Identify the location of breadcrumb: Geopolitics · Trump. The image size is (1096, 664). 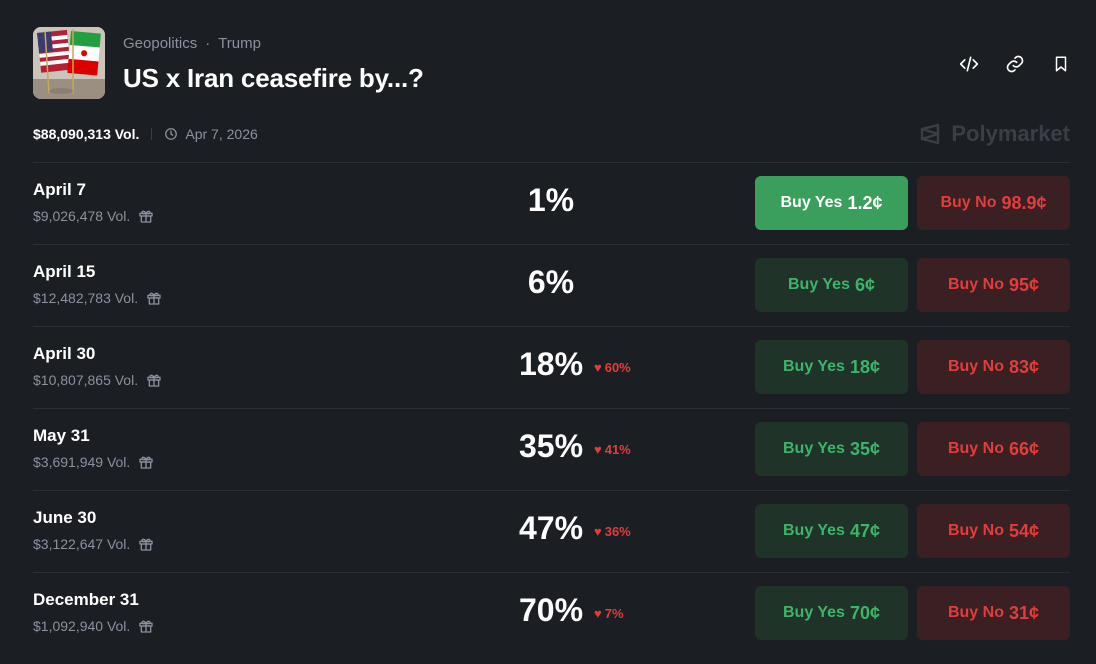
(192, 43).